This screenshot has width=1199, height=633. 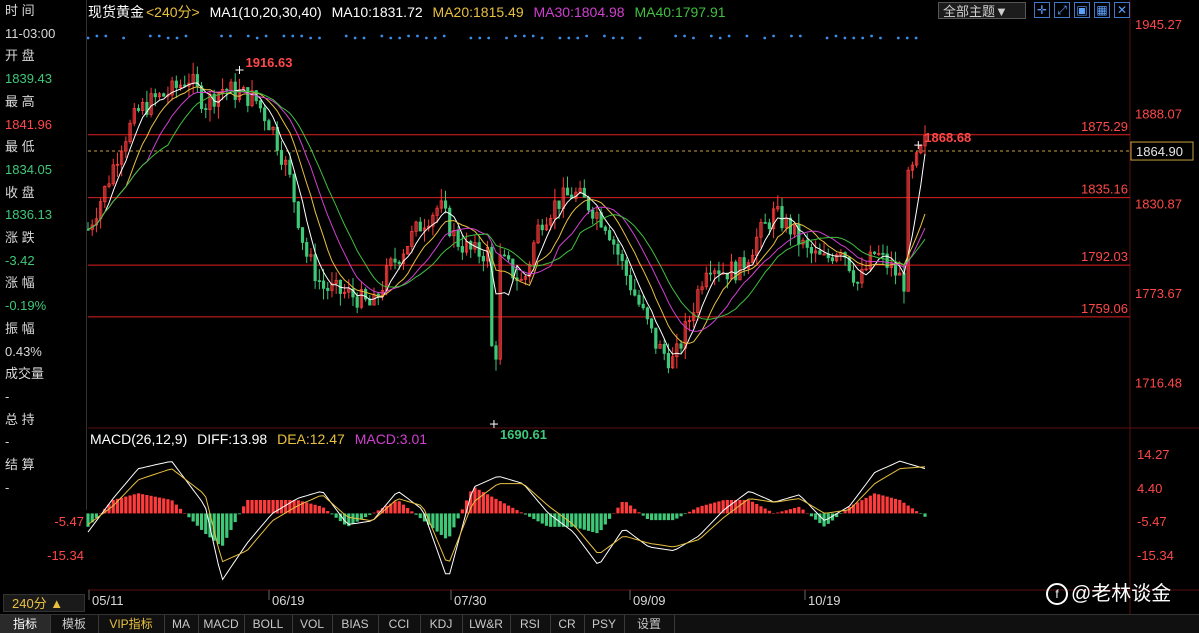 What do you see at coordinates (567, 624) in the screenshot?
I see `tab-12: CR` at bounding box center [567, 624].